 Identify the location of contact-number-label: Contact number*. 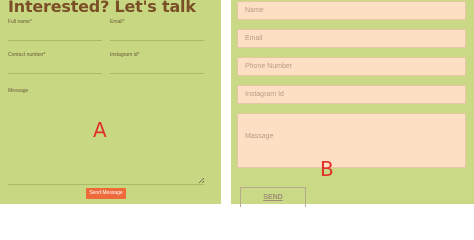
(27, 55).